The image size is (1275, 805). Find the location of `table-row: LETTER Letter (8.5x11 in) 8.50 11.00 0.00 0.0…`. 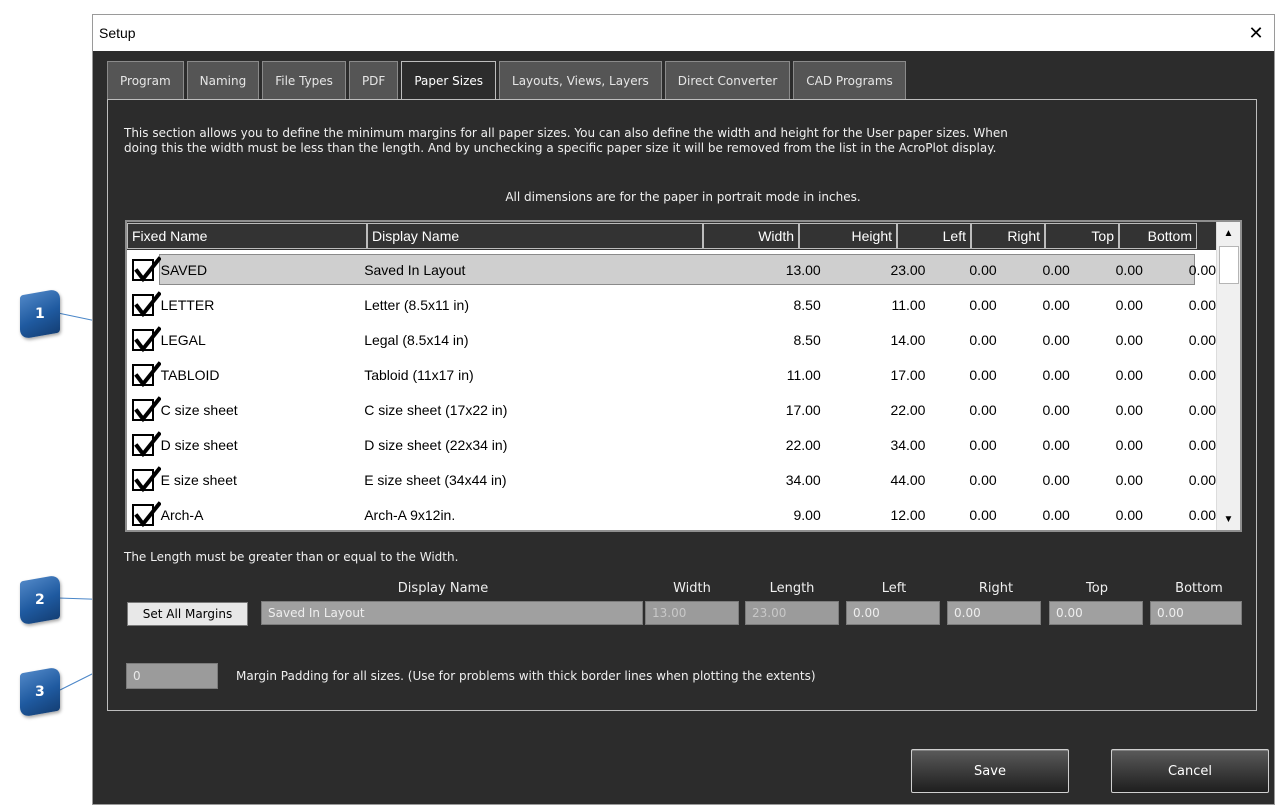

table-row: LETTER Letter (8.5x11 in) 8.50 11.00 0.00 0.0… is located at coordinates (671, 304).